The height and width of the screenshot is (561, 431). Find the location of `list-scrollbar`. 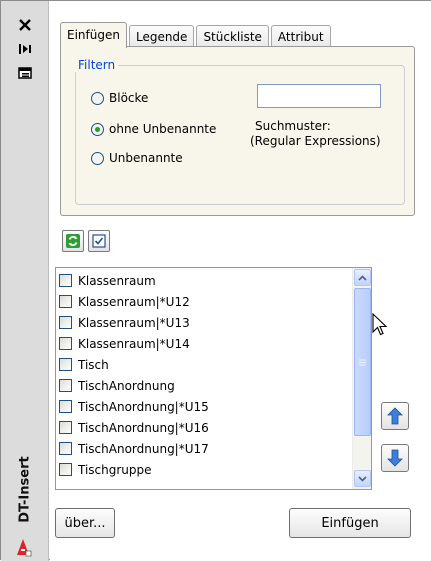

list-scrollbar is located at coordinates (361, 378).